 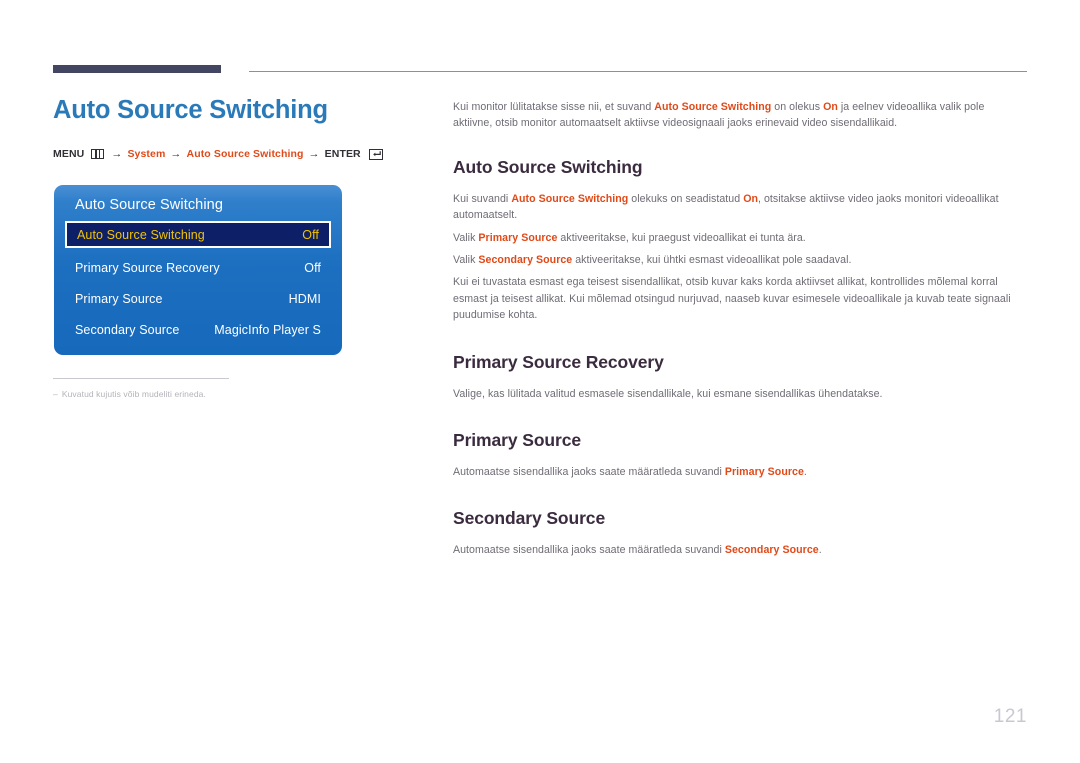 What do you see at coordinates (375, 154) in the screenshot?
I see `enter-return-icon` at bounding box center [375, 154].